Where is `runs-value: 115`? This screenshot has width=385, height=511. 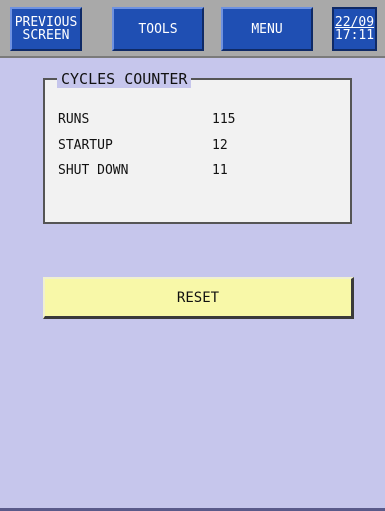 runs-value: 115 is located at coordinates (224, 119).